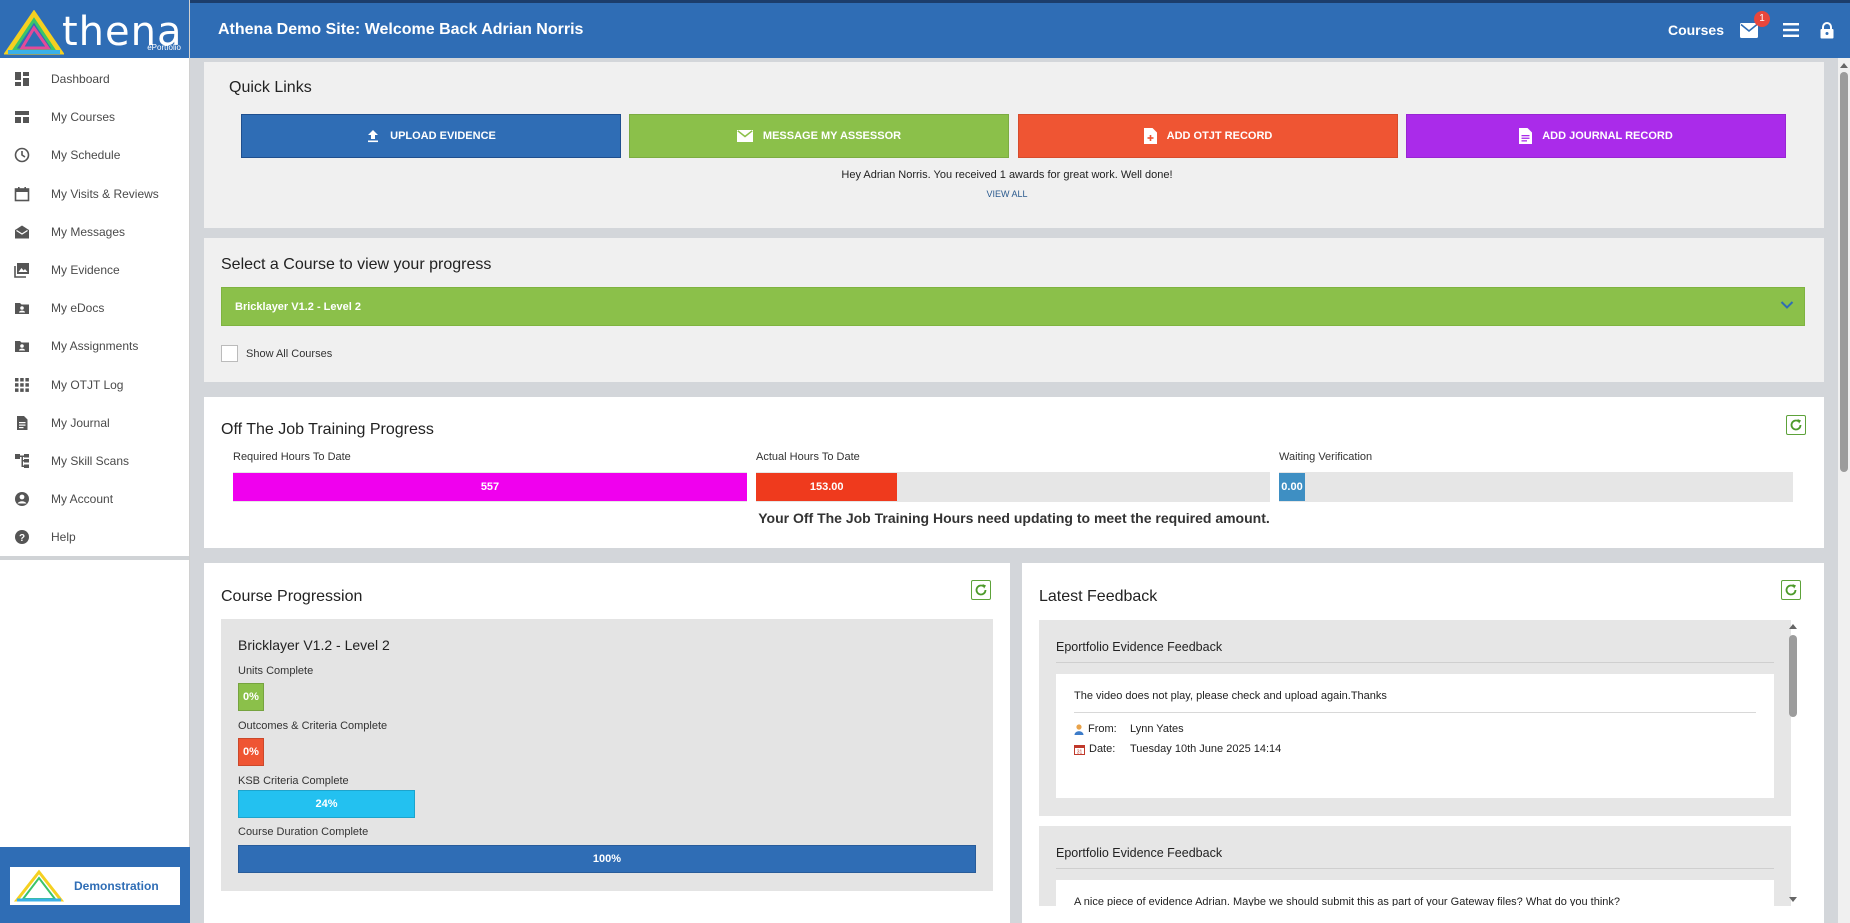 This screenshot has height=923, width=1850. What do you see at coordinates (1326, 457) in the screenshot?
I see `waiting-verification-label: Waiting Verification` at bounding box center [1326, 457].